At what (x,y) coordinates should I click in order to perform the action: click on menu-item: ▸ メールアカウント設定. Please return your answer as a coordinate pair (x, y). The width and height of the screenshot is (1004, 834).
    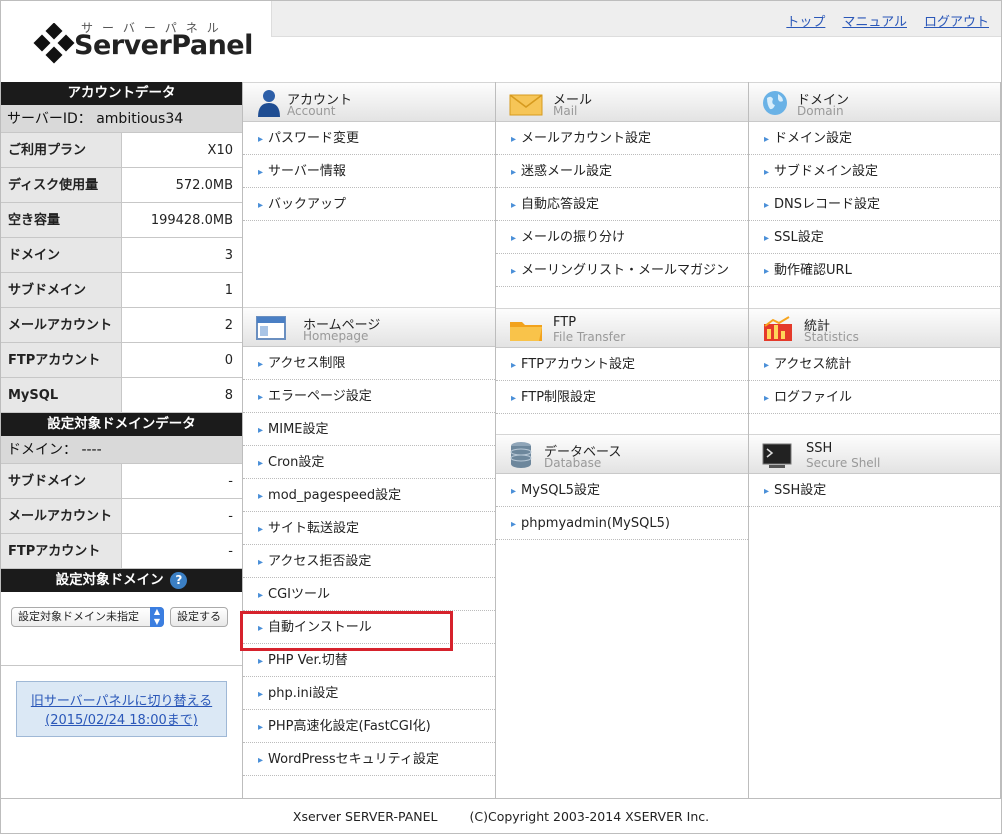
    Looking at the image, I should click on (622, 138).